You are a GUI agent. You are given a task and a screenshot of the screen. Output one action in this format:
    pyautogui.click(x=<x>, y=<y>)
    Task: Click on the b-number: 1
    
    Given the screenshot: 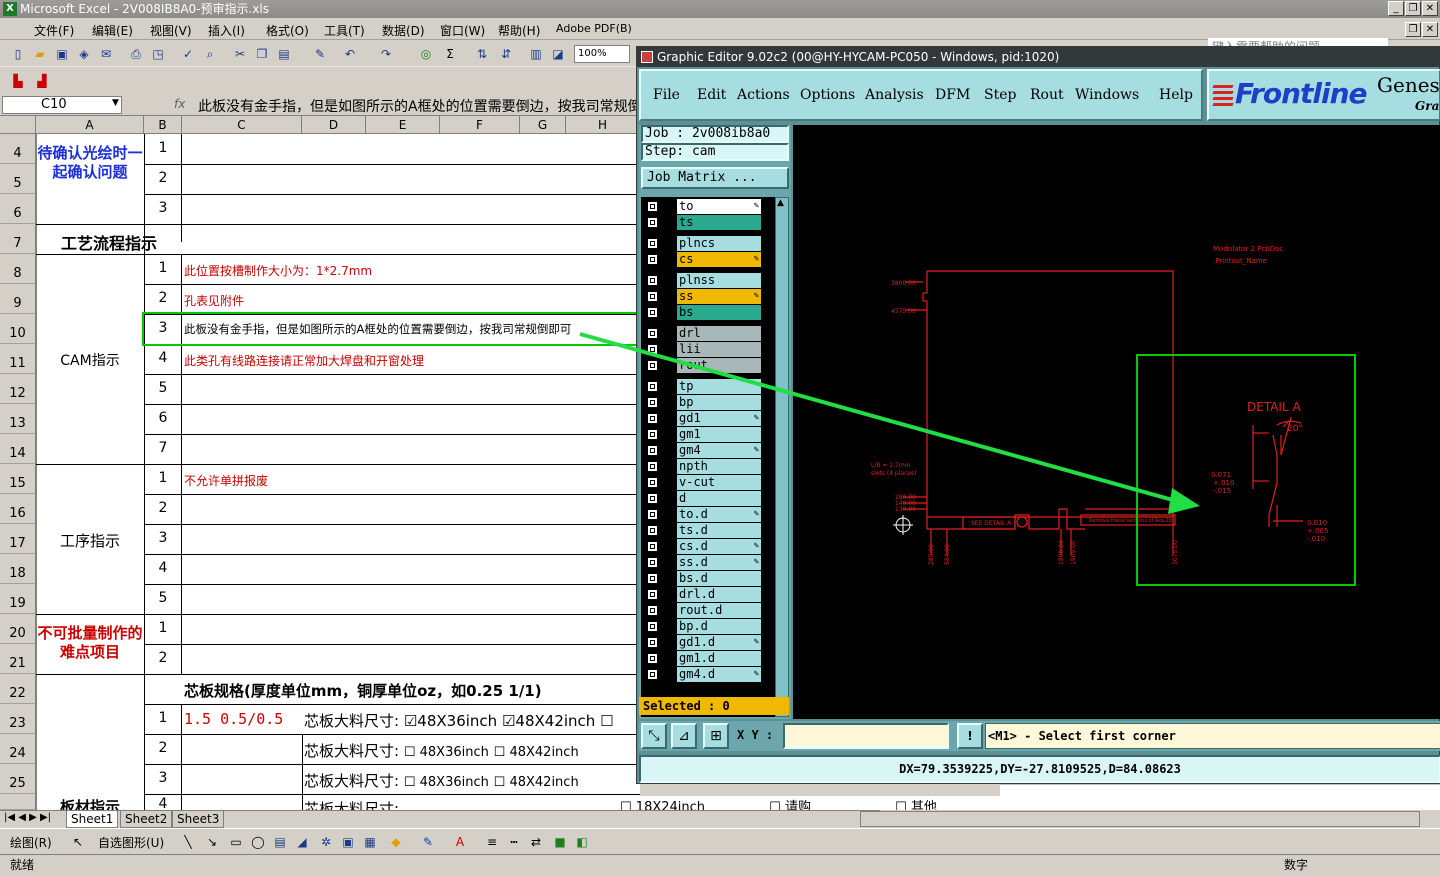 What is the action you would take?
    pyautogui.click(x=163, y=718)
    